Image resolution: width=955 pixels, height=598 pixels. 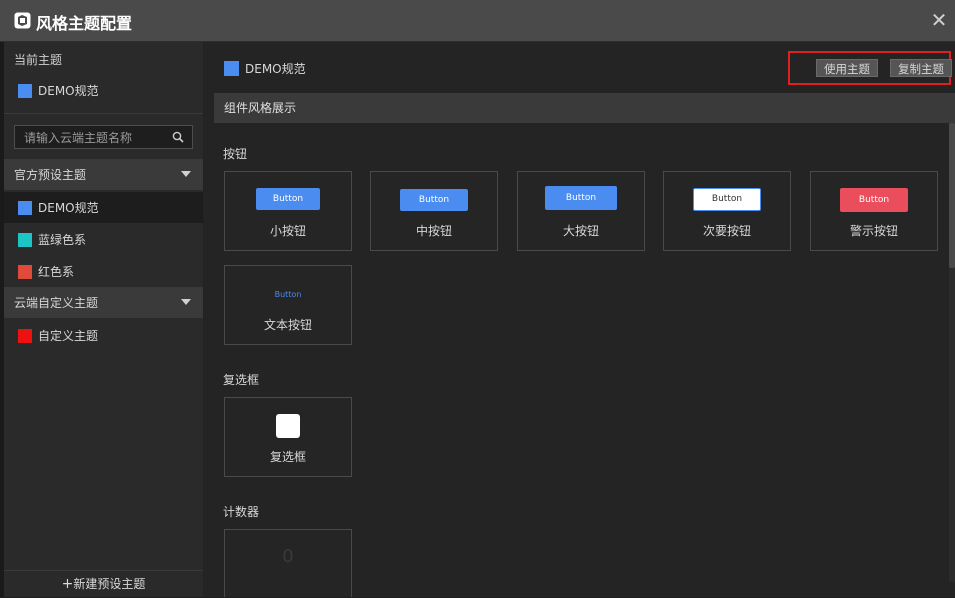 I want to click on sidebar-item-label: DEMO规范, so click(x=68, y=208).